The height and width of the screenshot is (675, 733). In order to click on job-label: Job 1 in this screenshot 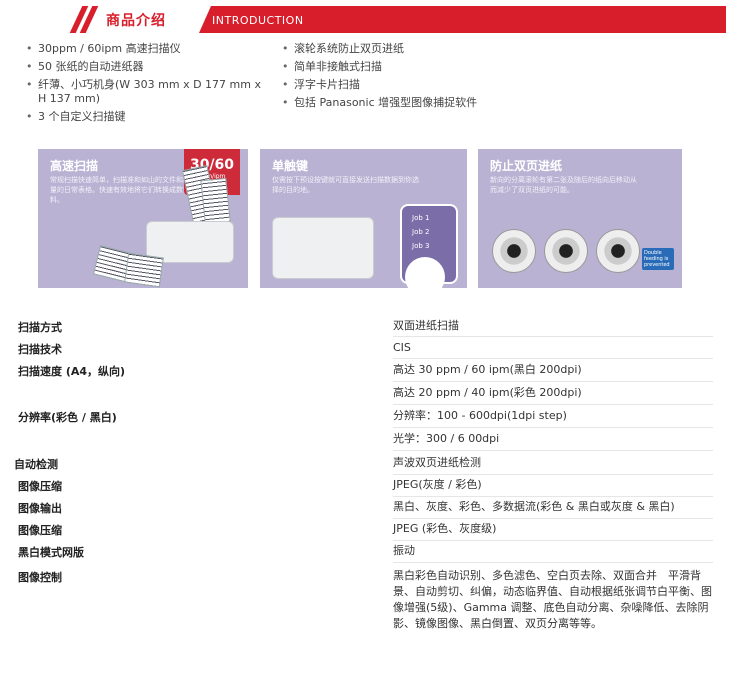, I will do `click(421, 218)`.